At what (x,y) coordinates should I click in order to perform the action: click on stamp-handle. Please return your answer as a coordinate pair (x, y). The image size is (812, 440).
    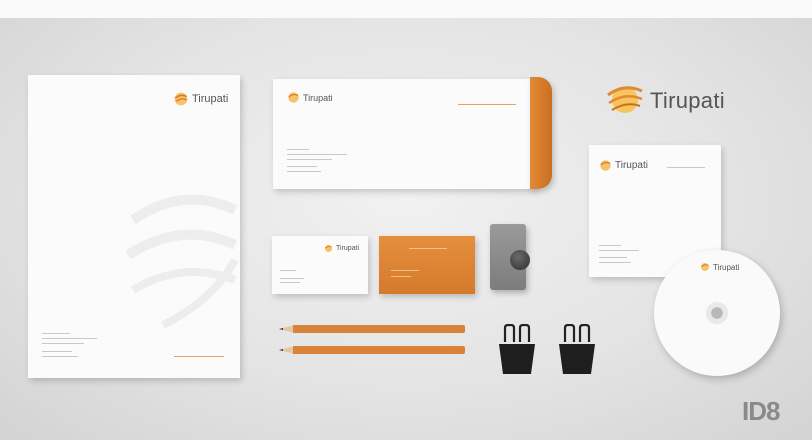
    Looking at the image, I should click on (520, 260).